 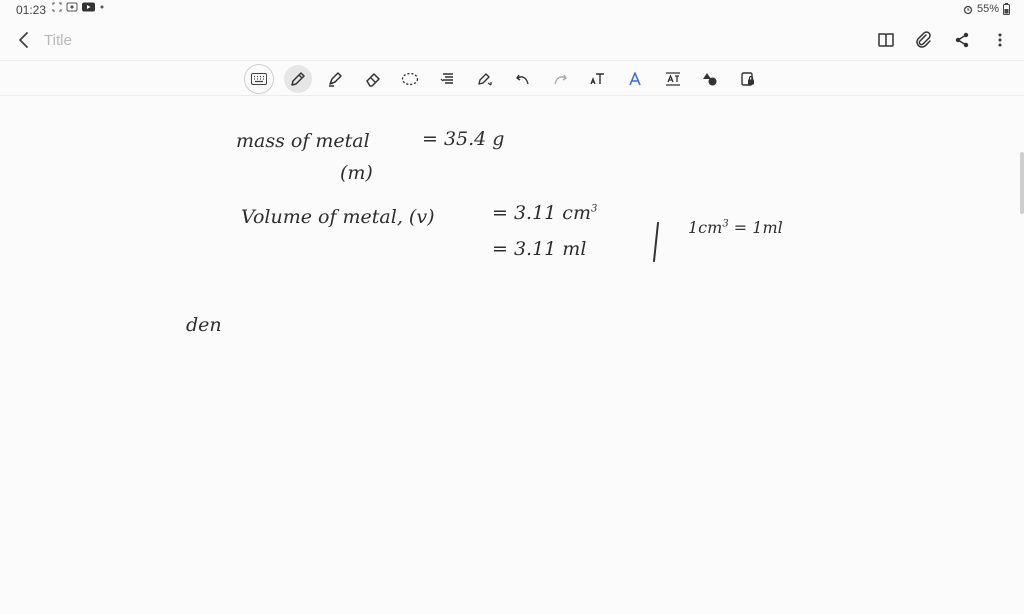 I want to click on text-insert-icon, so click(x=596, y=79).